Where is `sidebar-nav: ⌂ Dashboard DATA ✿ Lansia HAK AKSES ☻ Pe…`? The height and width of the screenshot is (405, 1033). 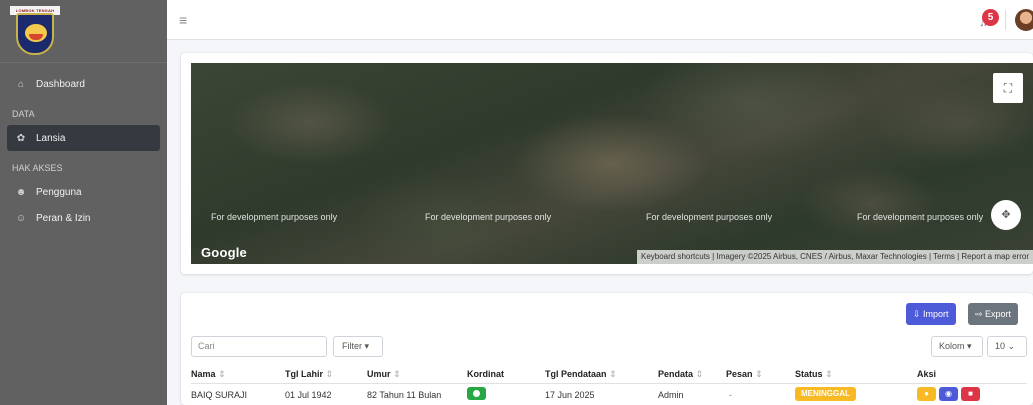
sidebar-nav: ⌂ Dashboard DATA ✿ Lansia HAK AKSES ☻ Pe… is located at coordinates (83, 147).